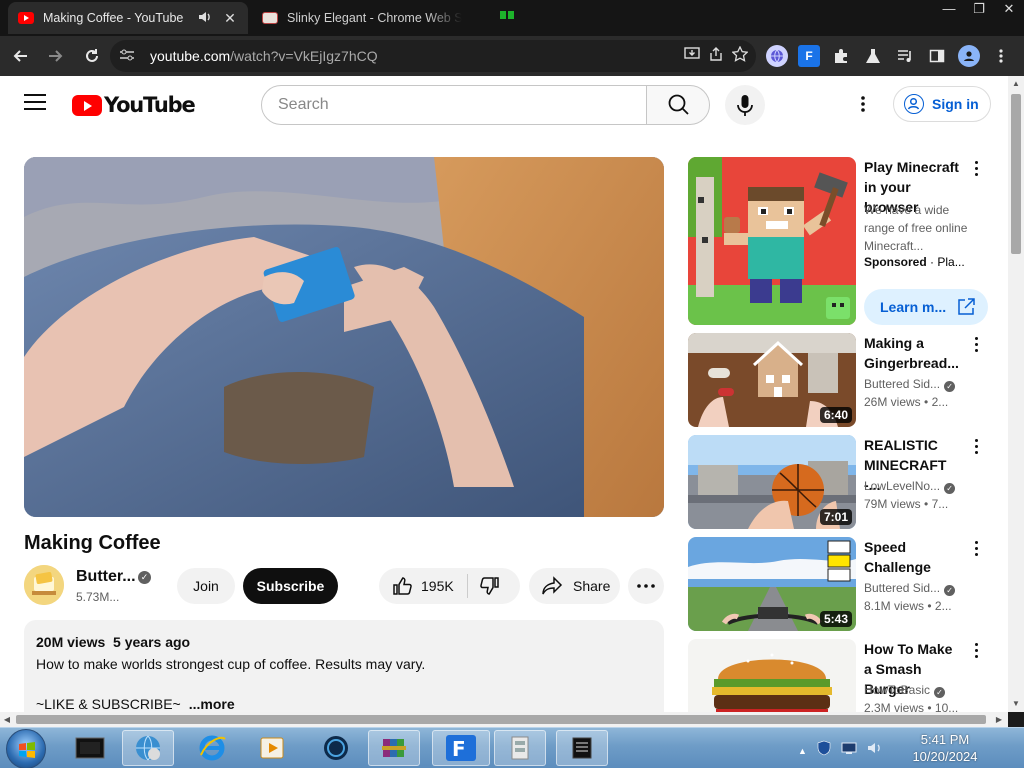 This screenshot has width=1024, height=768. I want to click on subscribe-button: Subscribe, so click(290, 586).